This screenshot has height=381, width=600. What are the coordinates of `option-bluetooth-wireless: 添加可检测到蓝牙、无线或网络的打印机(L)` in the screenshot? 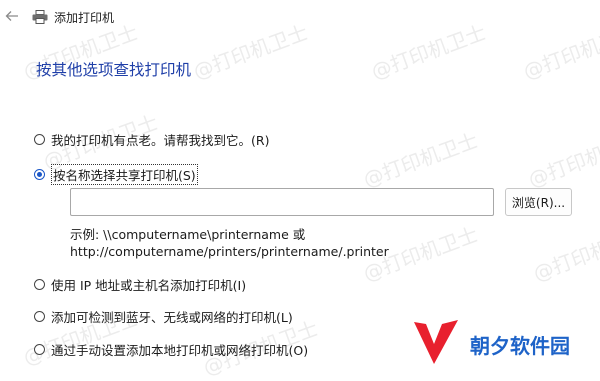 It's located at (163, 316).